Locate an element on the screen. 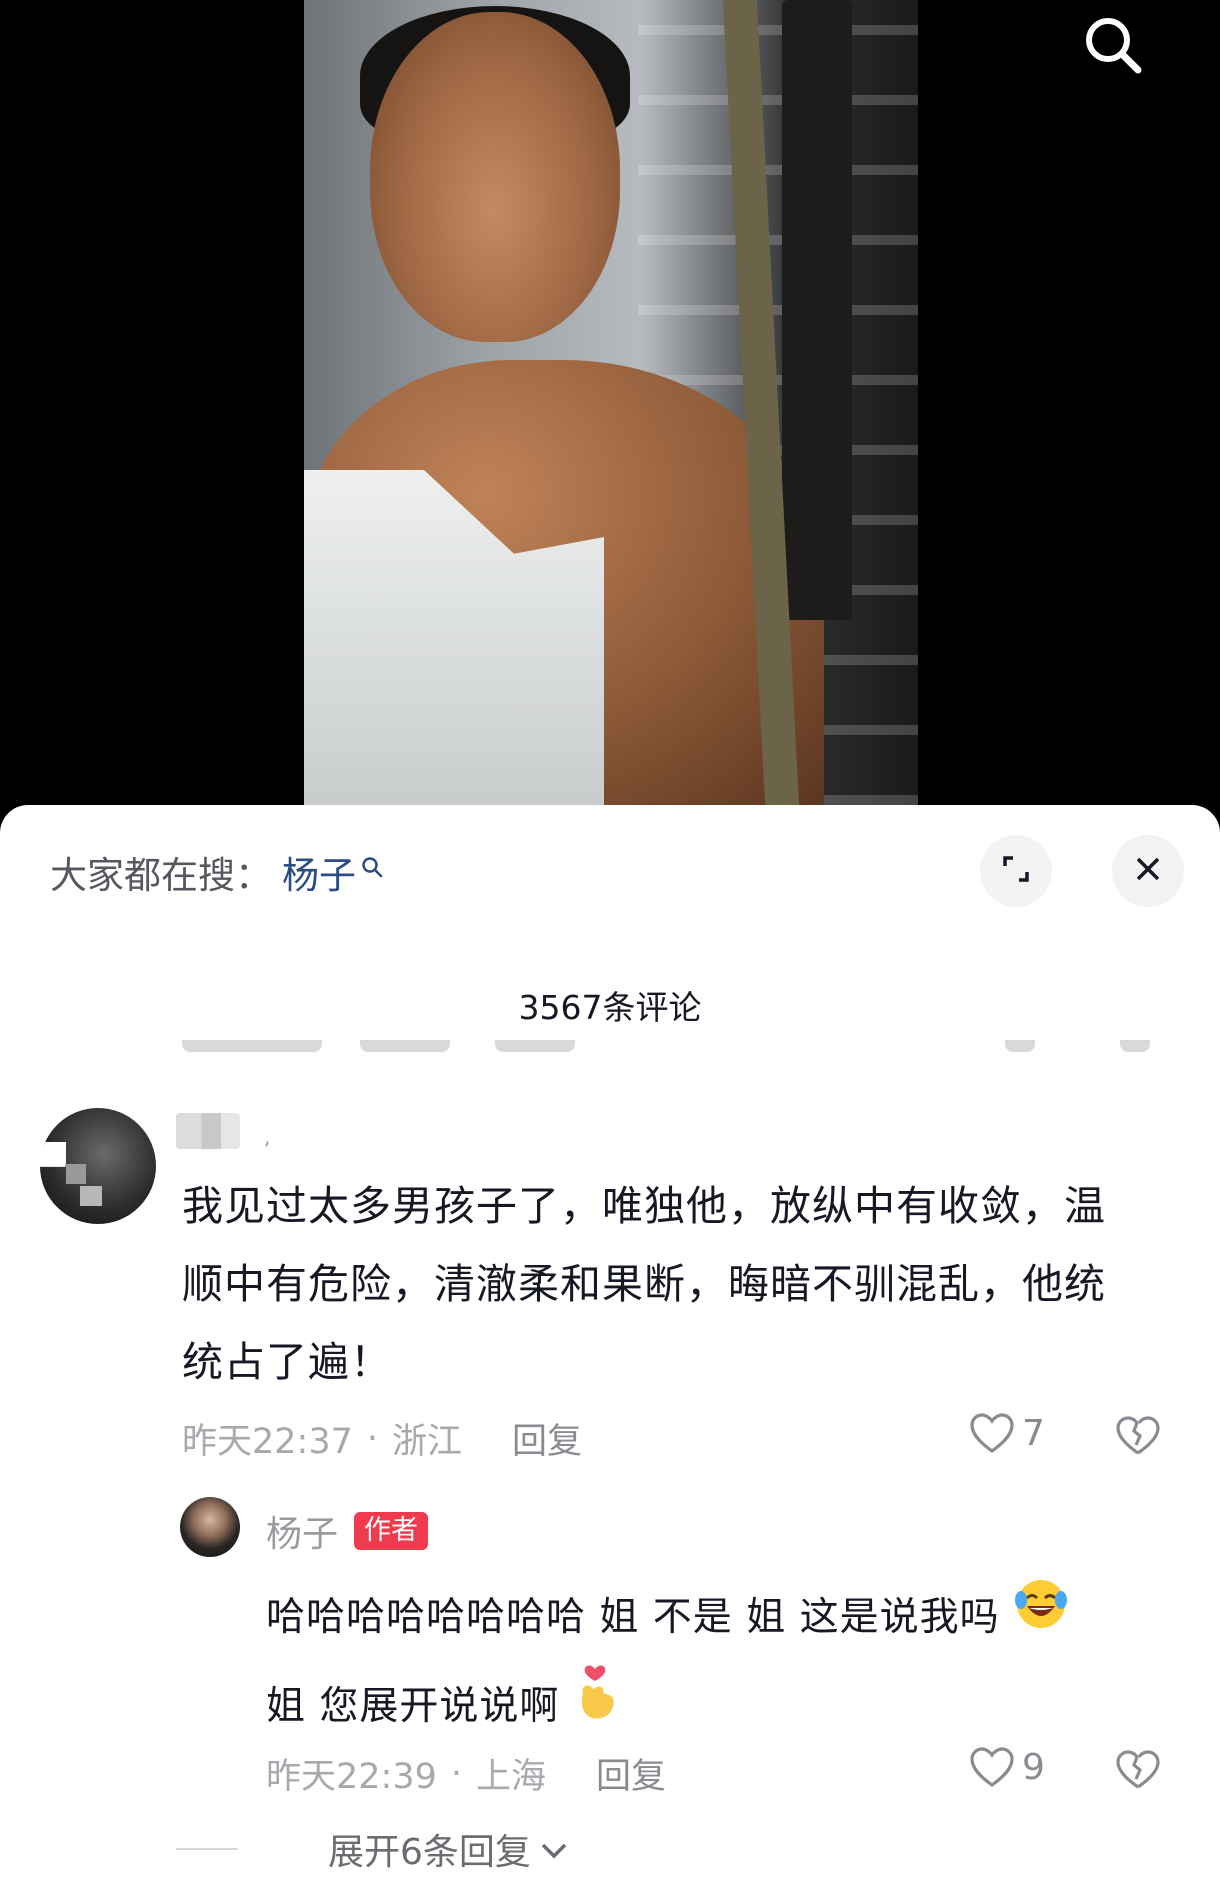  reply-text: 哈哈哈哈哈哈哈哈 姐 不是 姐 这是说我吗 姐 您展开说说啊 is located at coordinates (726, 1664).